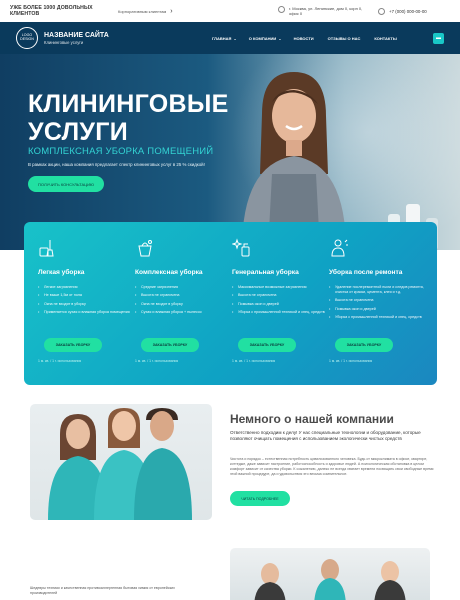 This screenshot has height=600, width=460. Describe the element at coordinates (385, 38) in the screenshot. I see `nav-contacts: КОНТАКТЫ` at that location.